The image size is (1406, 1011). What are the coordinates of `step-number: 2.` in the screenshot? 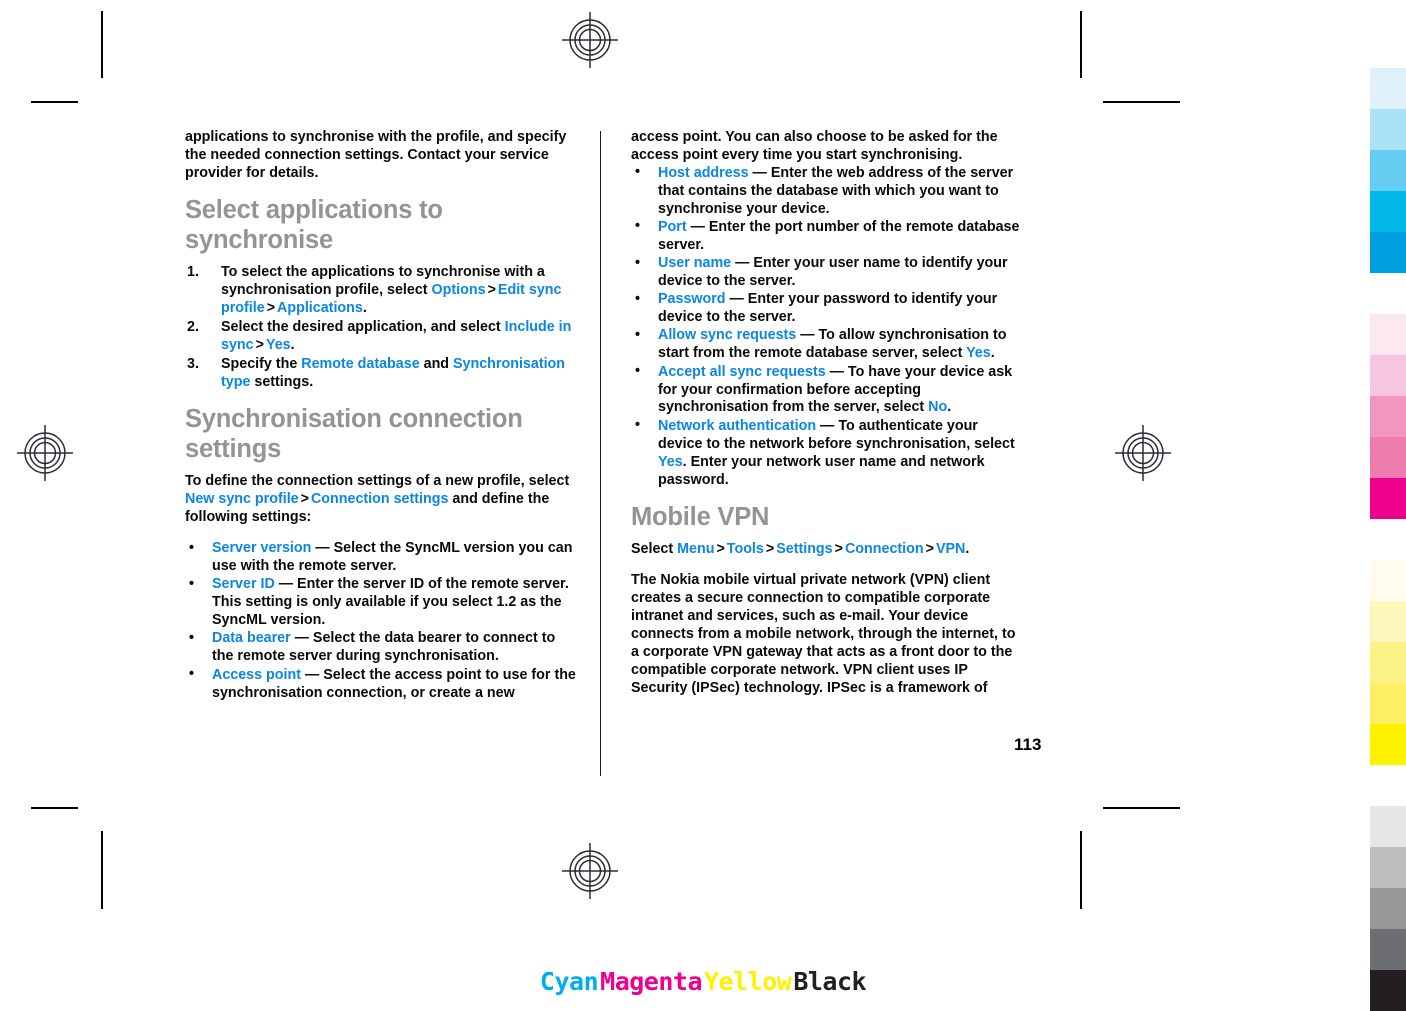 It's located at (193, 326).